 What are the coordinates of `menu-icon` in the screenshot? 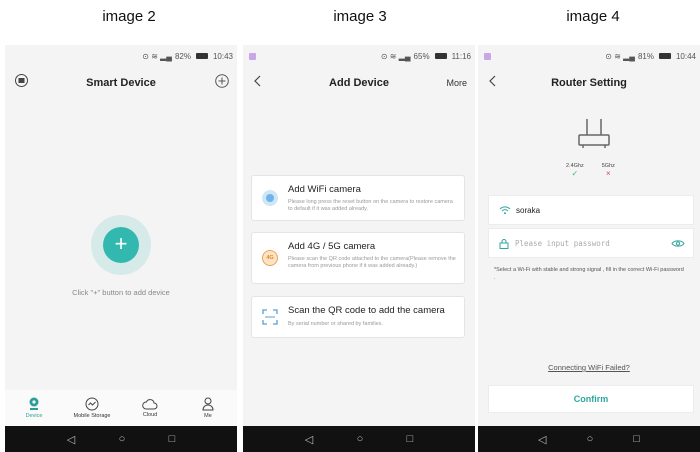 It's located at (21, 83).